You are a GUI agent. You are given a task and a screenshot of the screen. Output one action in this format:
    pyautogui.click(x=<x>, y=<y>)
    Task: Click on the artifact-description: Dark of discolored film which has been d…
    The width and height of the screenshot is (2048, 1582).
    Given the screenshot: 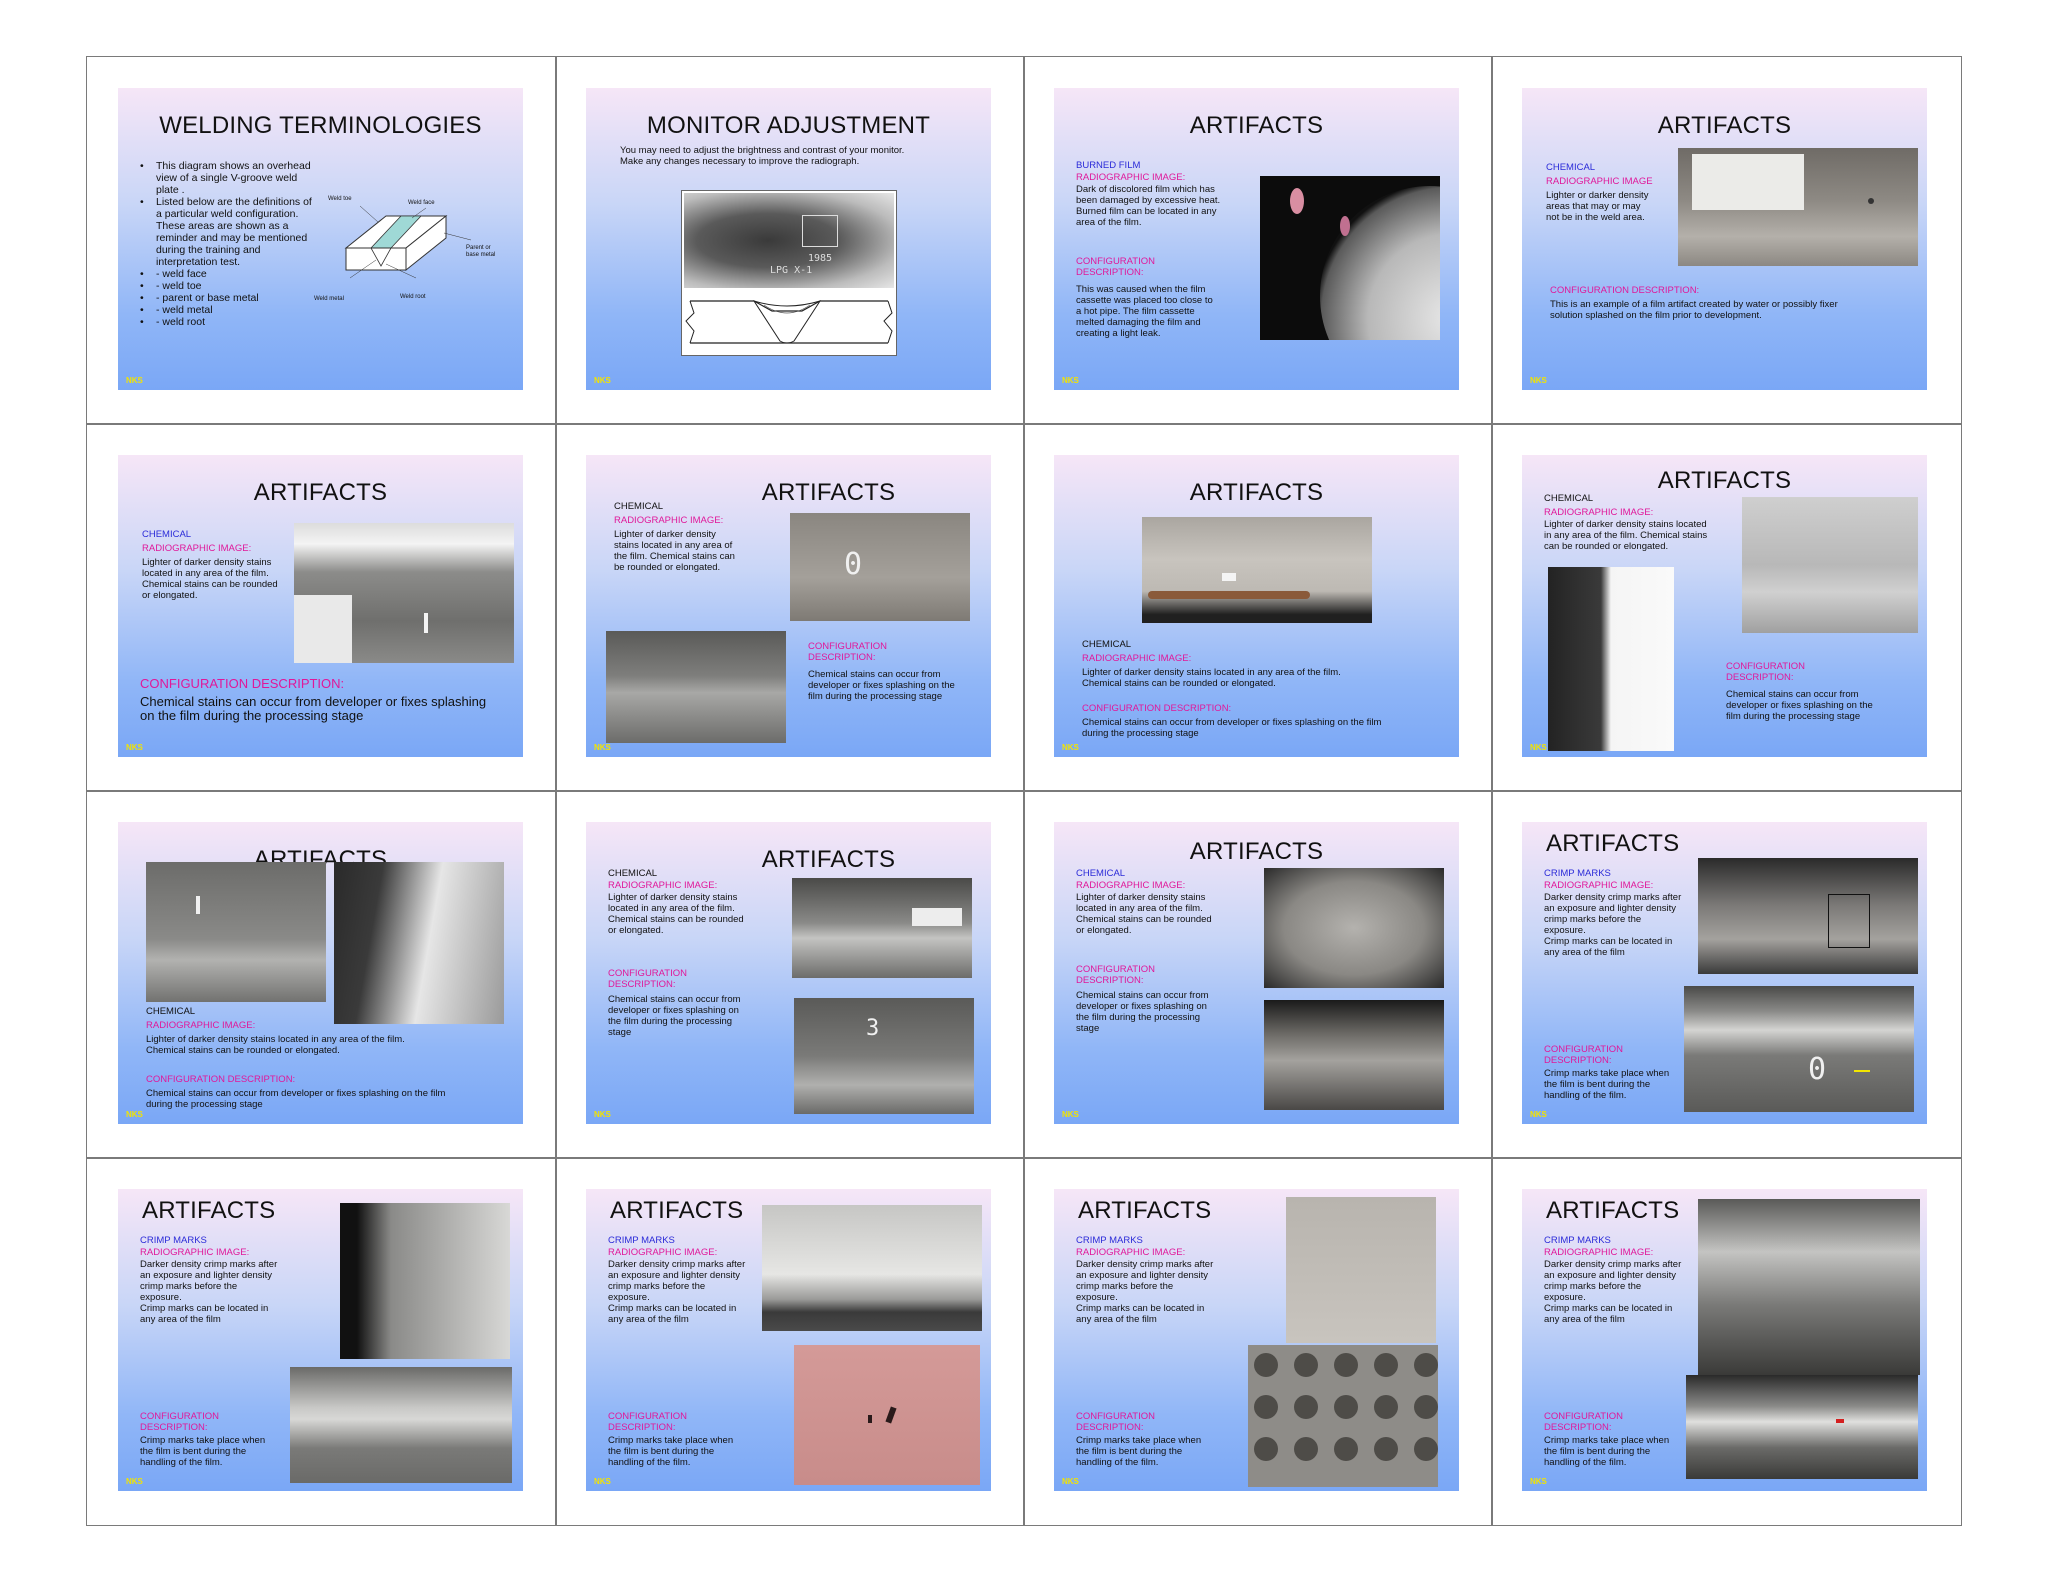 What is the action you would take?
    pyautogui.click(x=1148, y=206)
    